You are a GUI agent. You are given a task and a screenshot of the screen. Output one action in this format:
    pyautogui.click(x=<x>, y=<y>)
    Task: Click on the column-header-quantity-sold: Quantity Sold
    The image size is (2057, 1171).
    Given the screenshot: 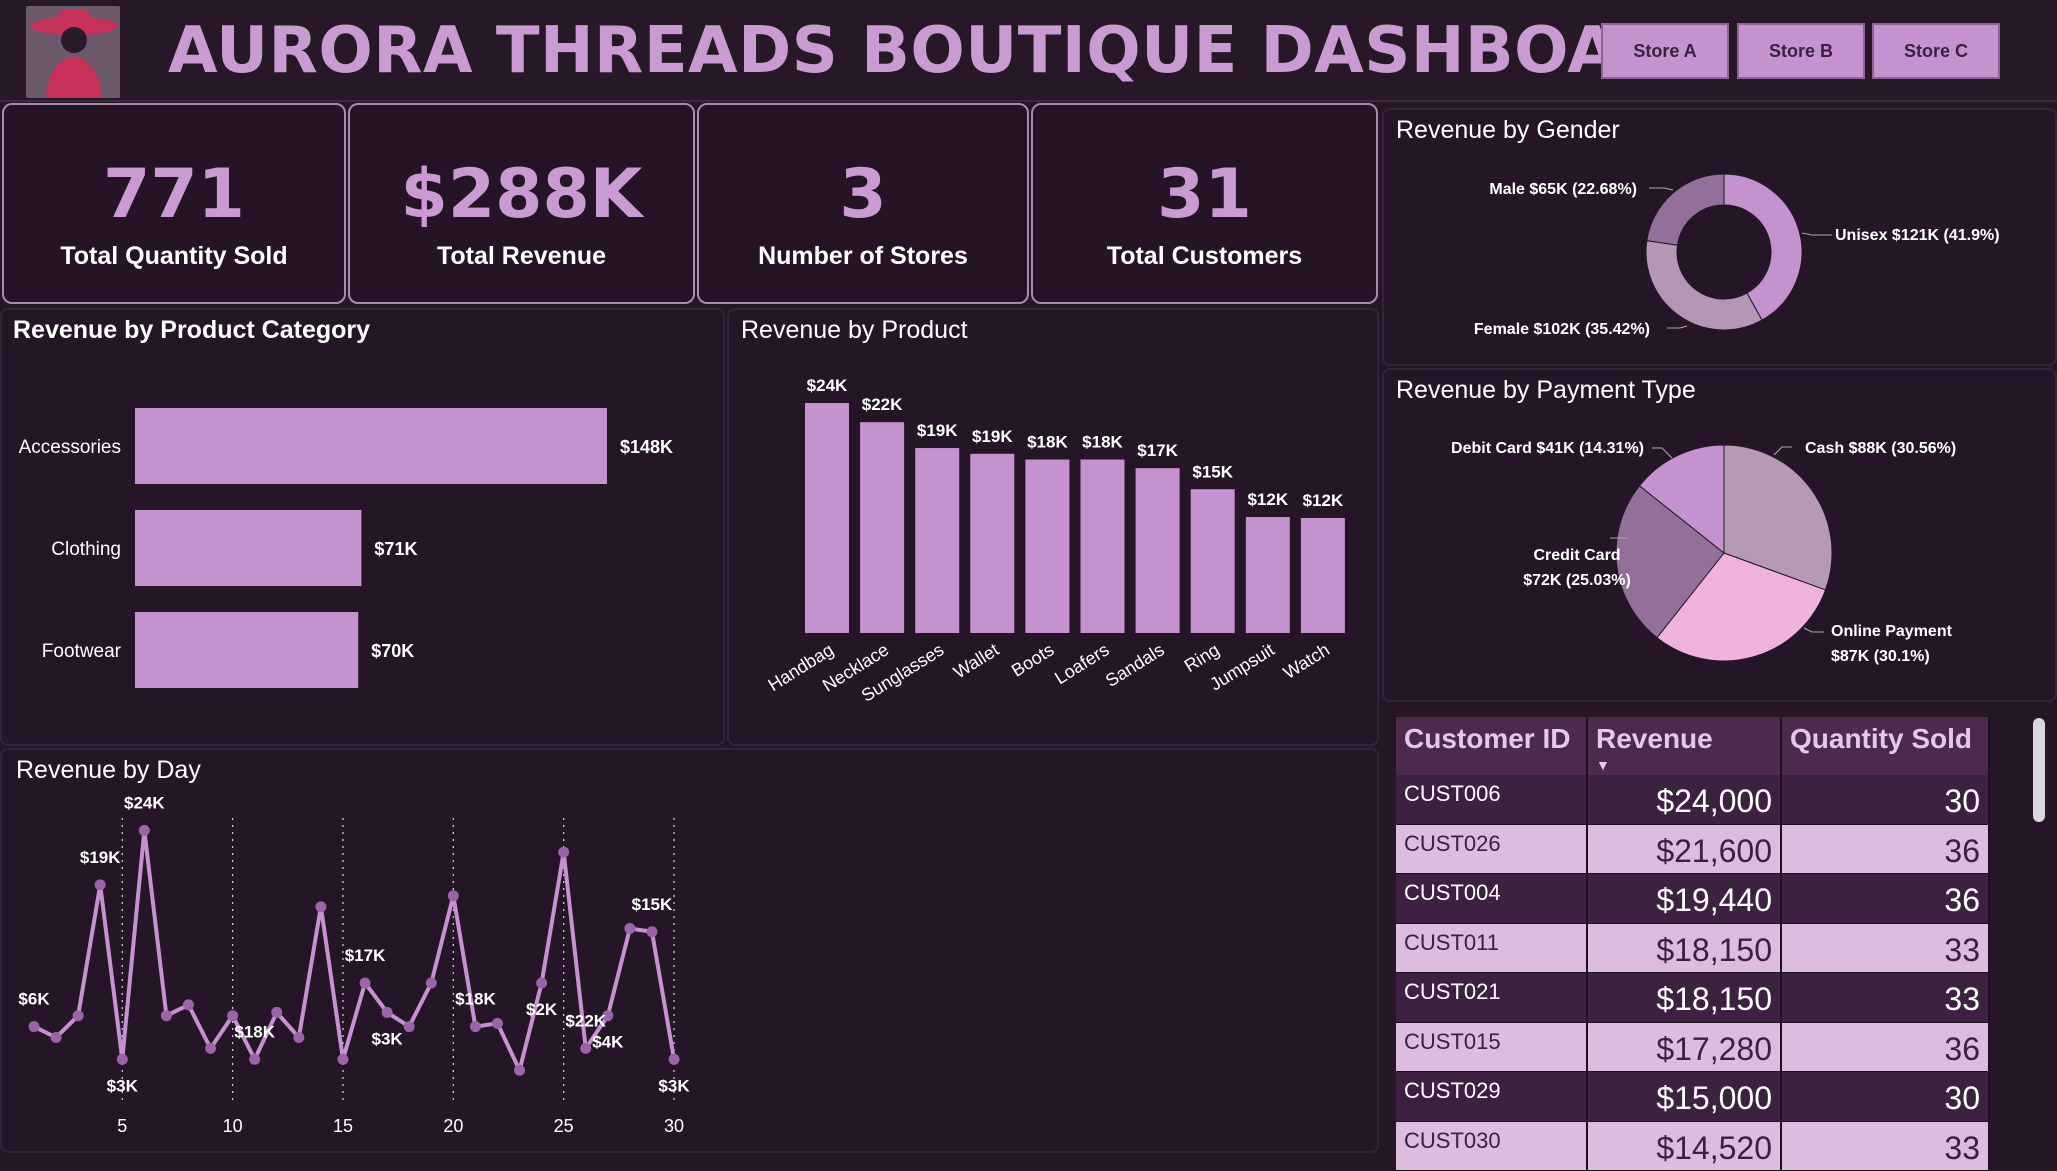 What is the action you would take?
    pyautogui.click(x=1886, y=746)
    